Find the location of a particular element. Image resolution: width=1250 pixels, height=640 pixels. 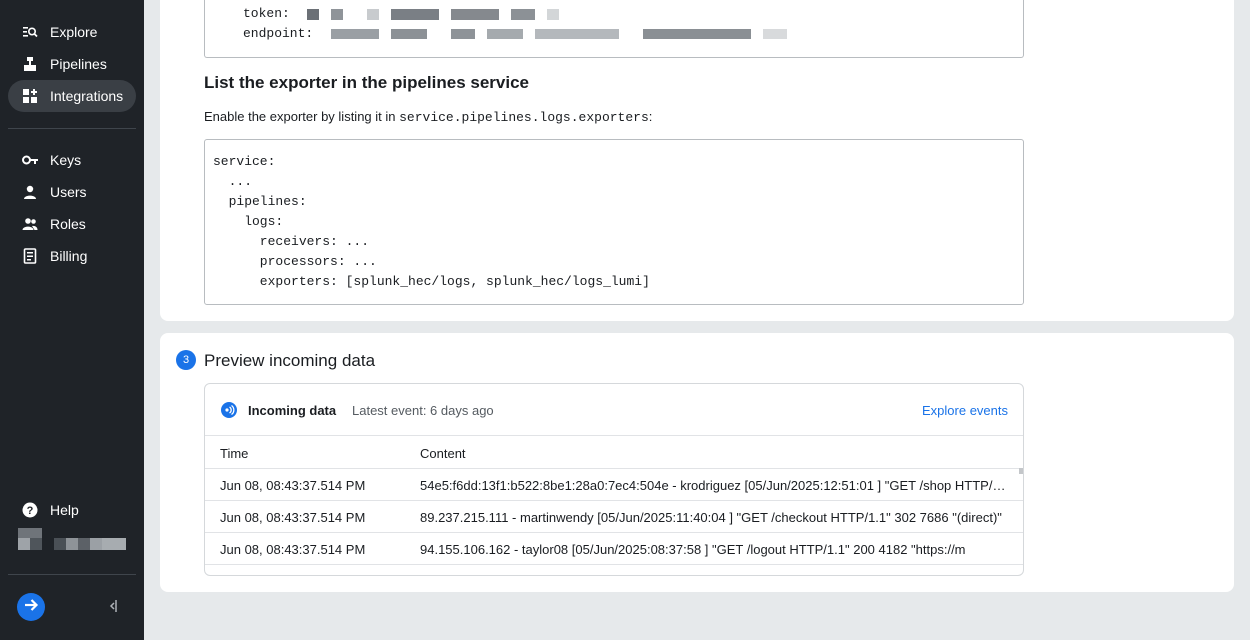

roles-icon is located at coordinates (30, 224).